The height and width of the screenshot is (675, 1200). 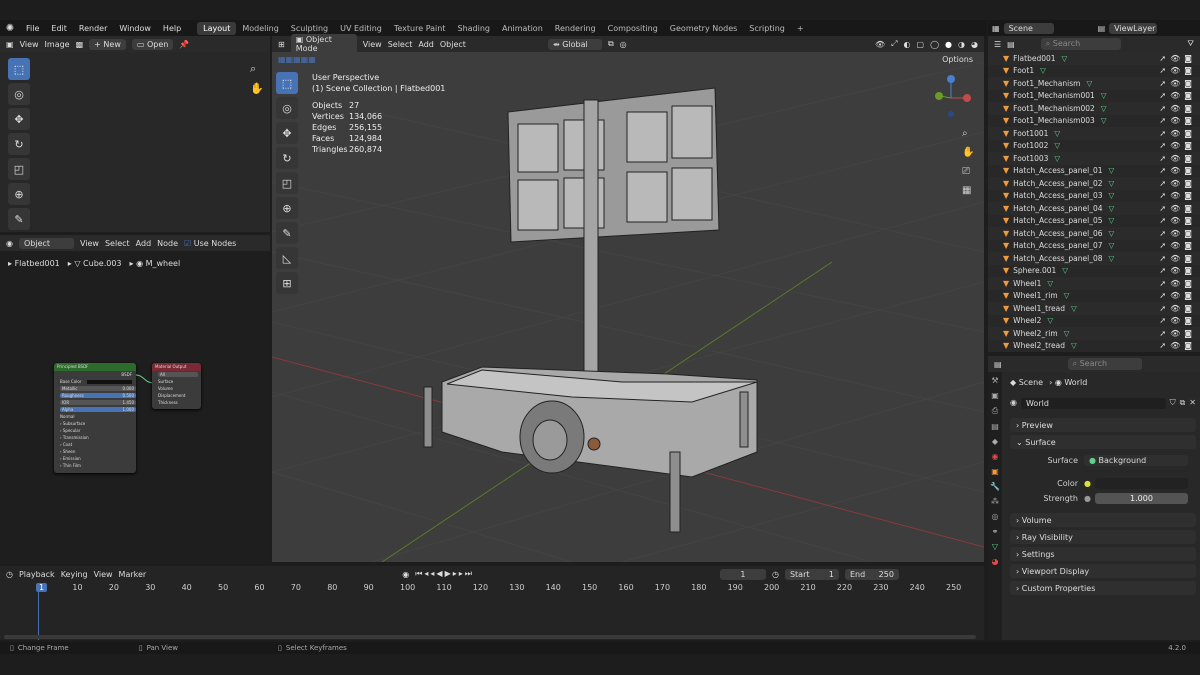 I want to click on world-tab-icon: ◉, so click(x=995, y=456).